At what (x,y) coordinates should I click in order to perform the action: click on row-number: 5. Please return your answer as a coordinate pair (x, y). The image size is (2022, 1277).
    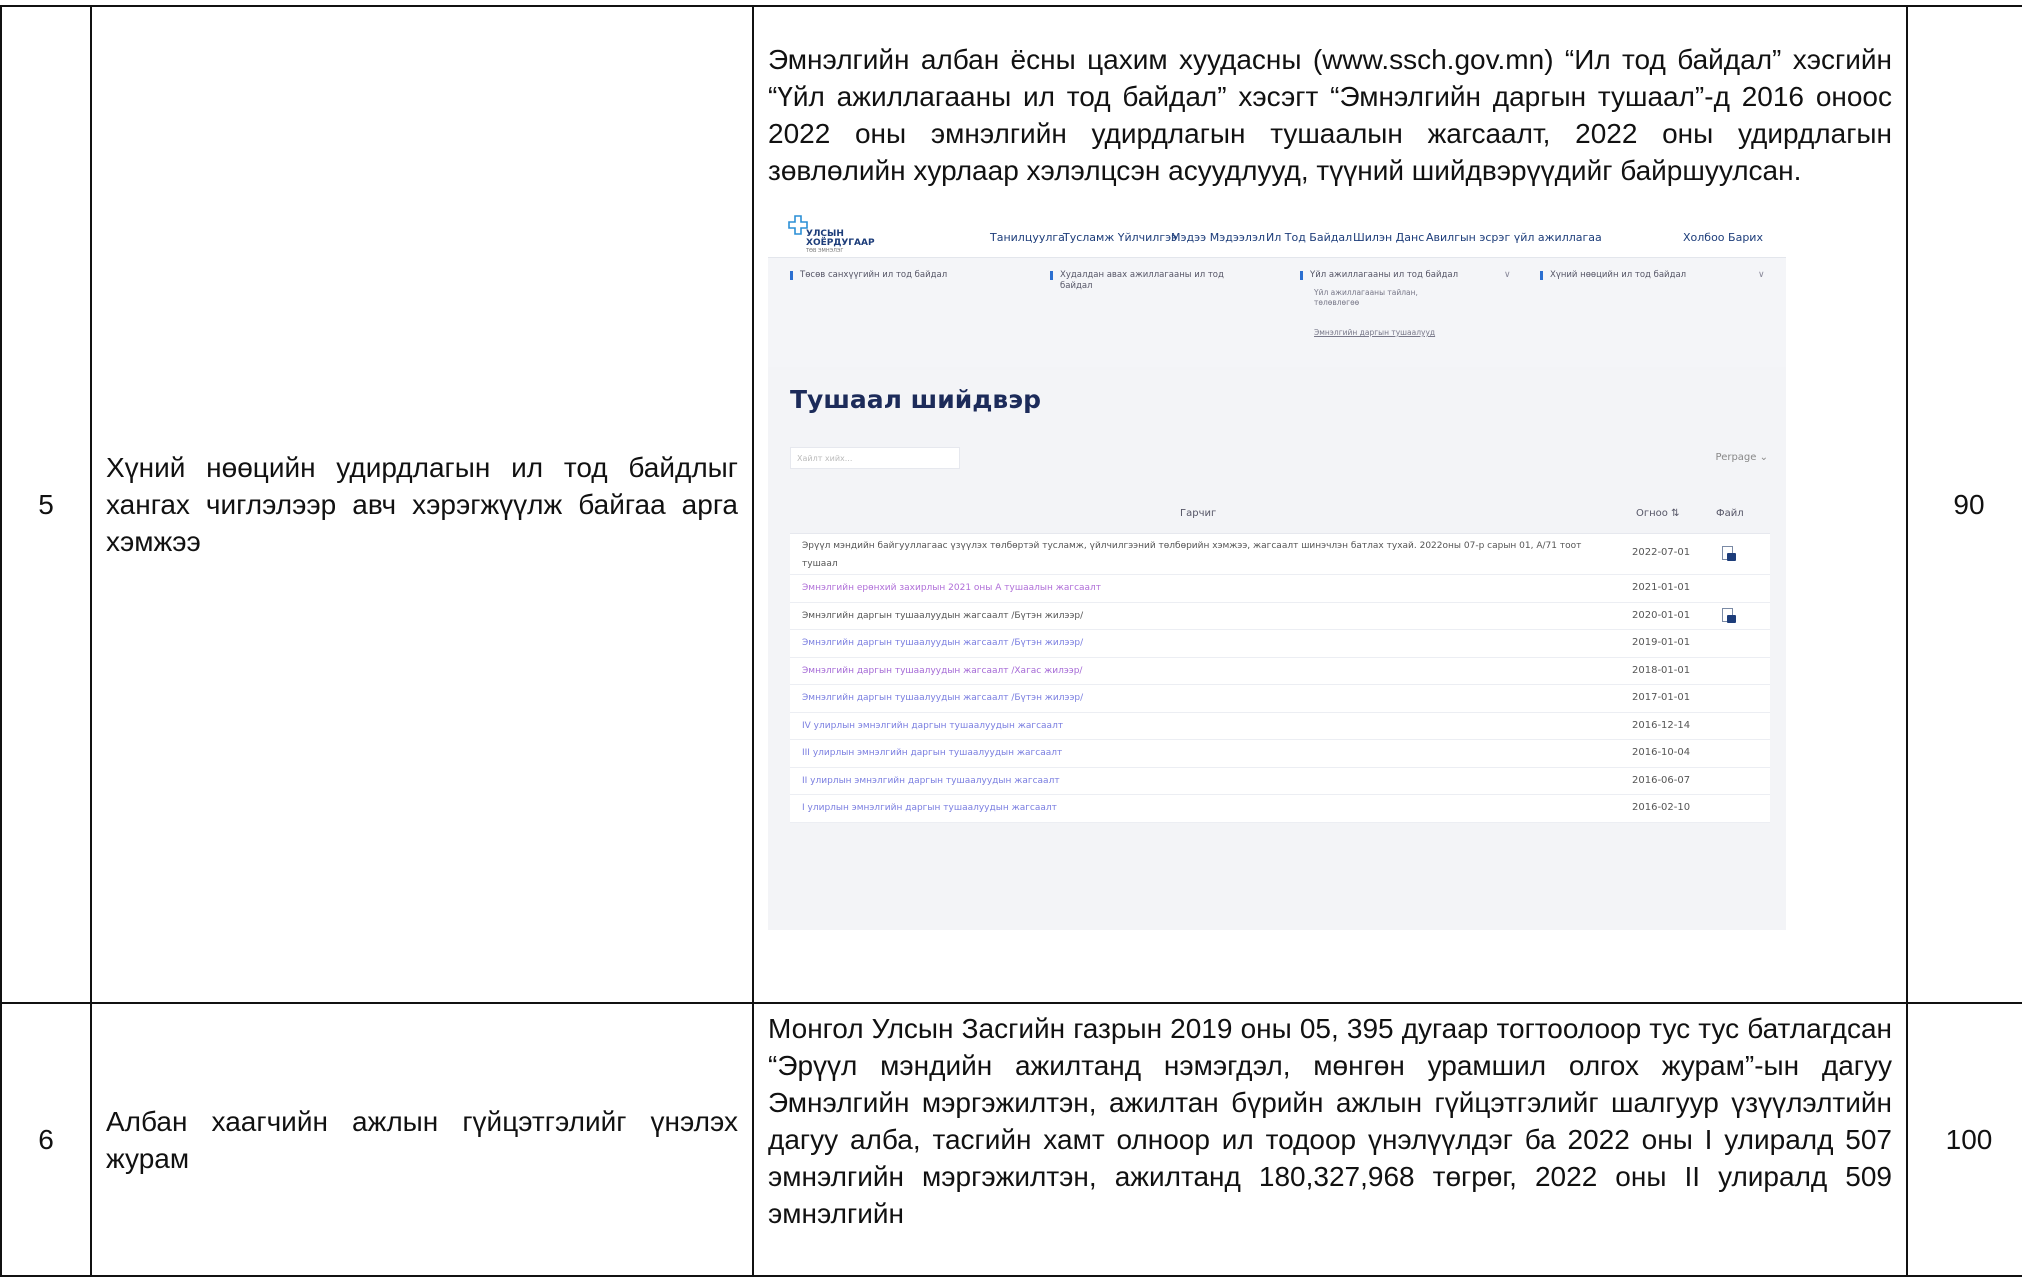
    Looking at the image, I should click on (46, 504).